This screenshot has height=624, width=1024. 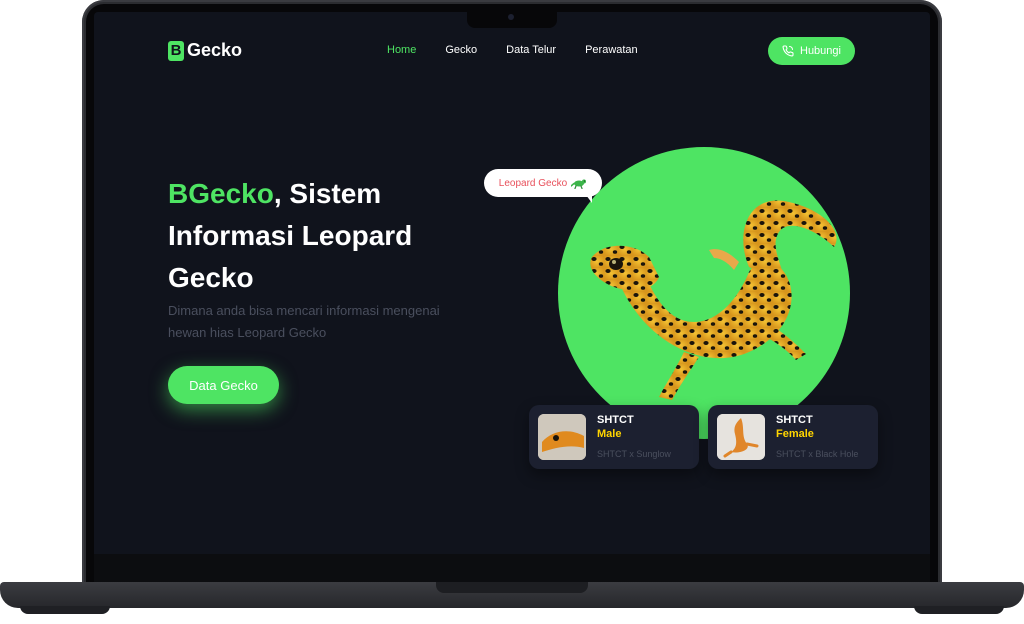 I want to click on nav-item-data-telur: Data Telur, so click(x=531, y=50).